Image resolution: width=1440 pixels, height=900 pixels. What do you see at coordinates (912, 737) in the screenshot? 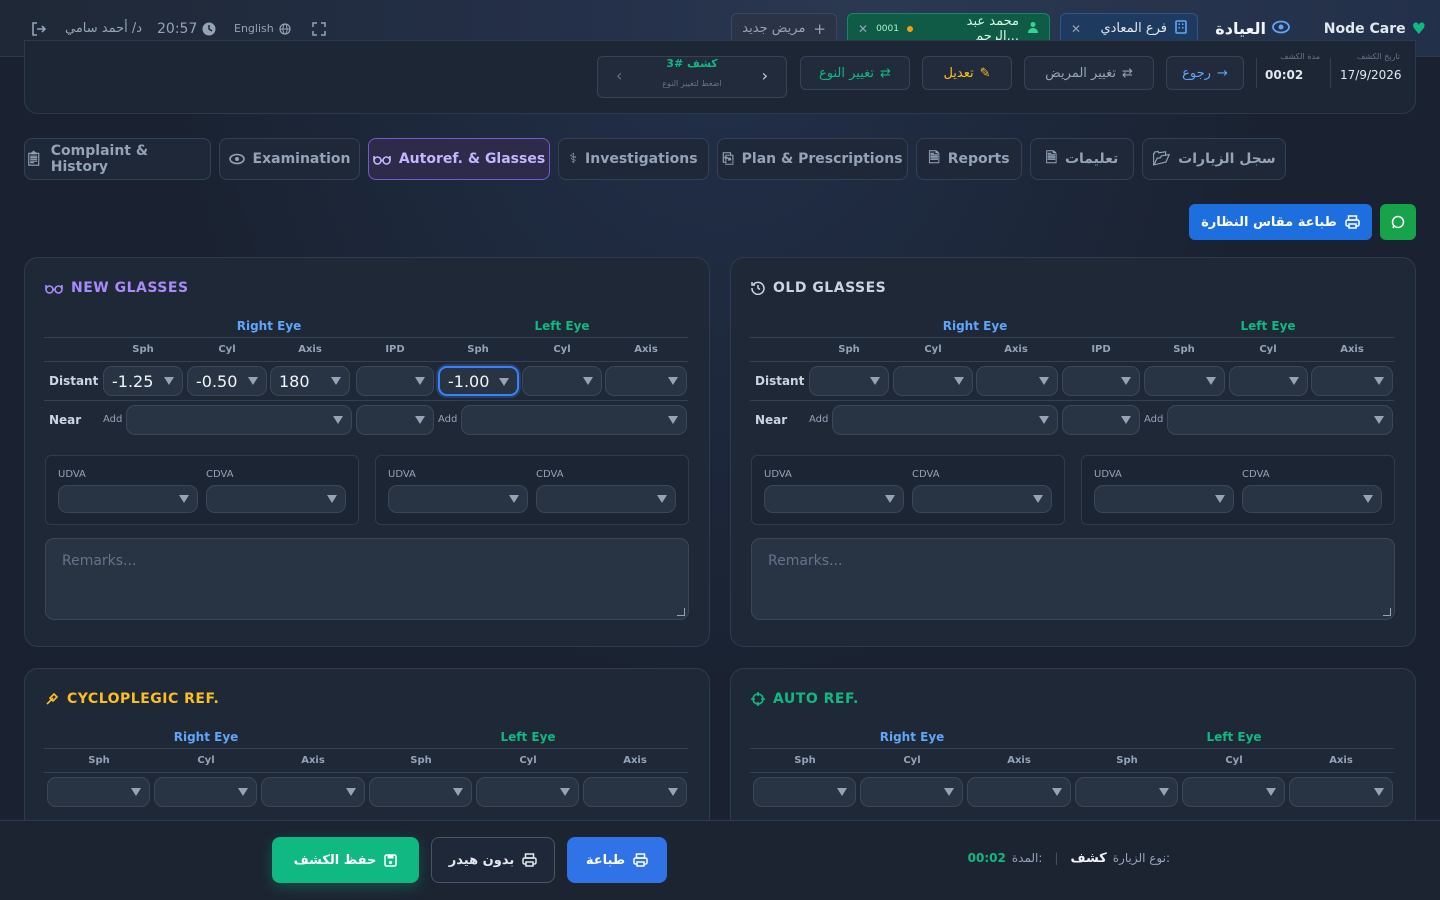
I see `right-eye-header: Right Eye` at bounding box center [912, 737].